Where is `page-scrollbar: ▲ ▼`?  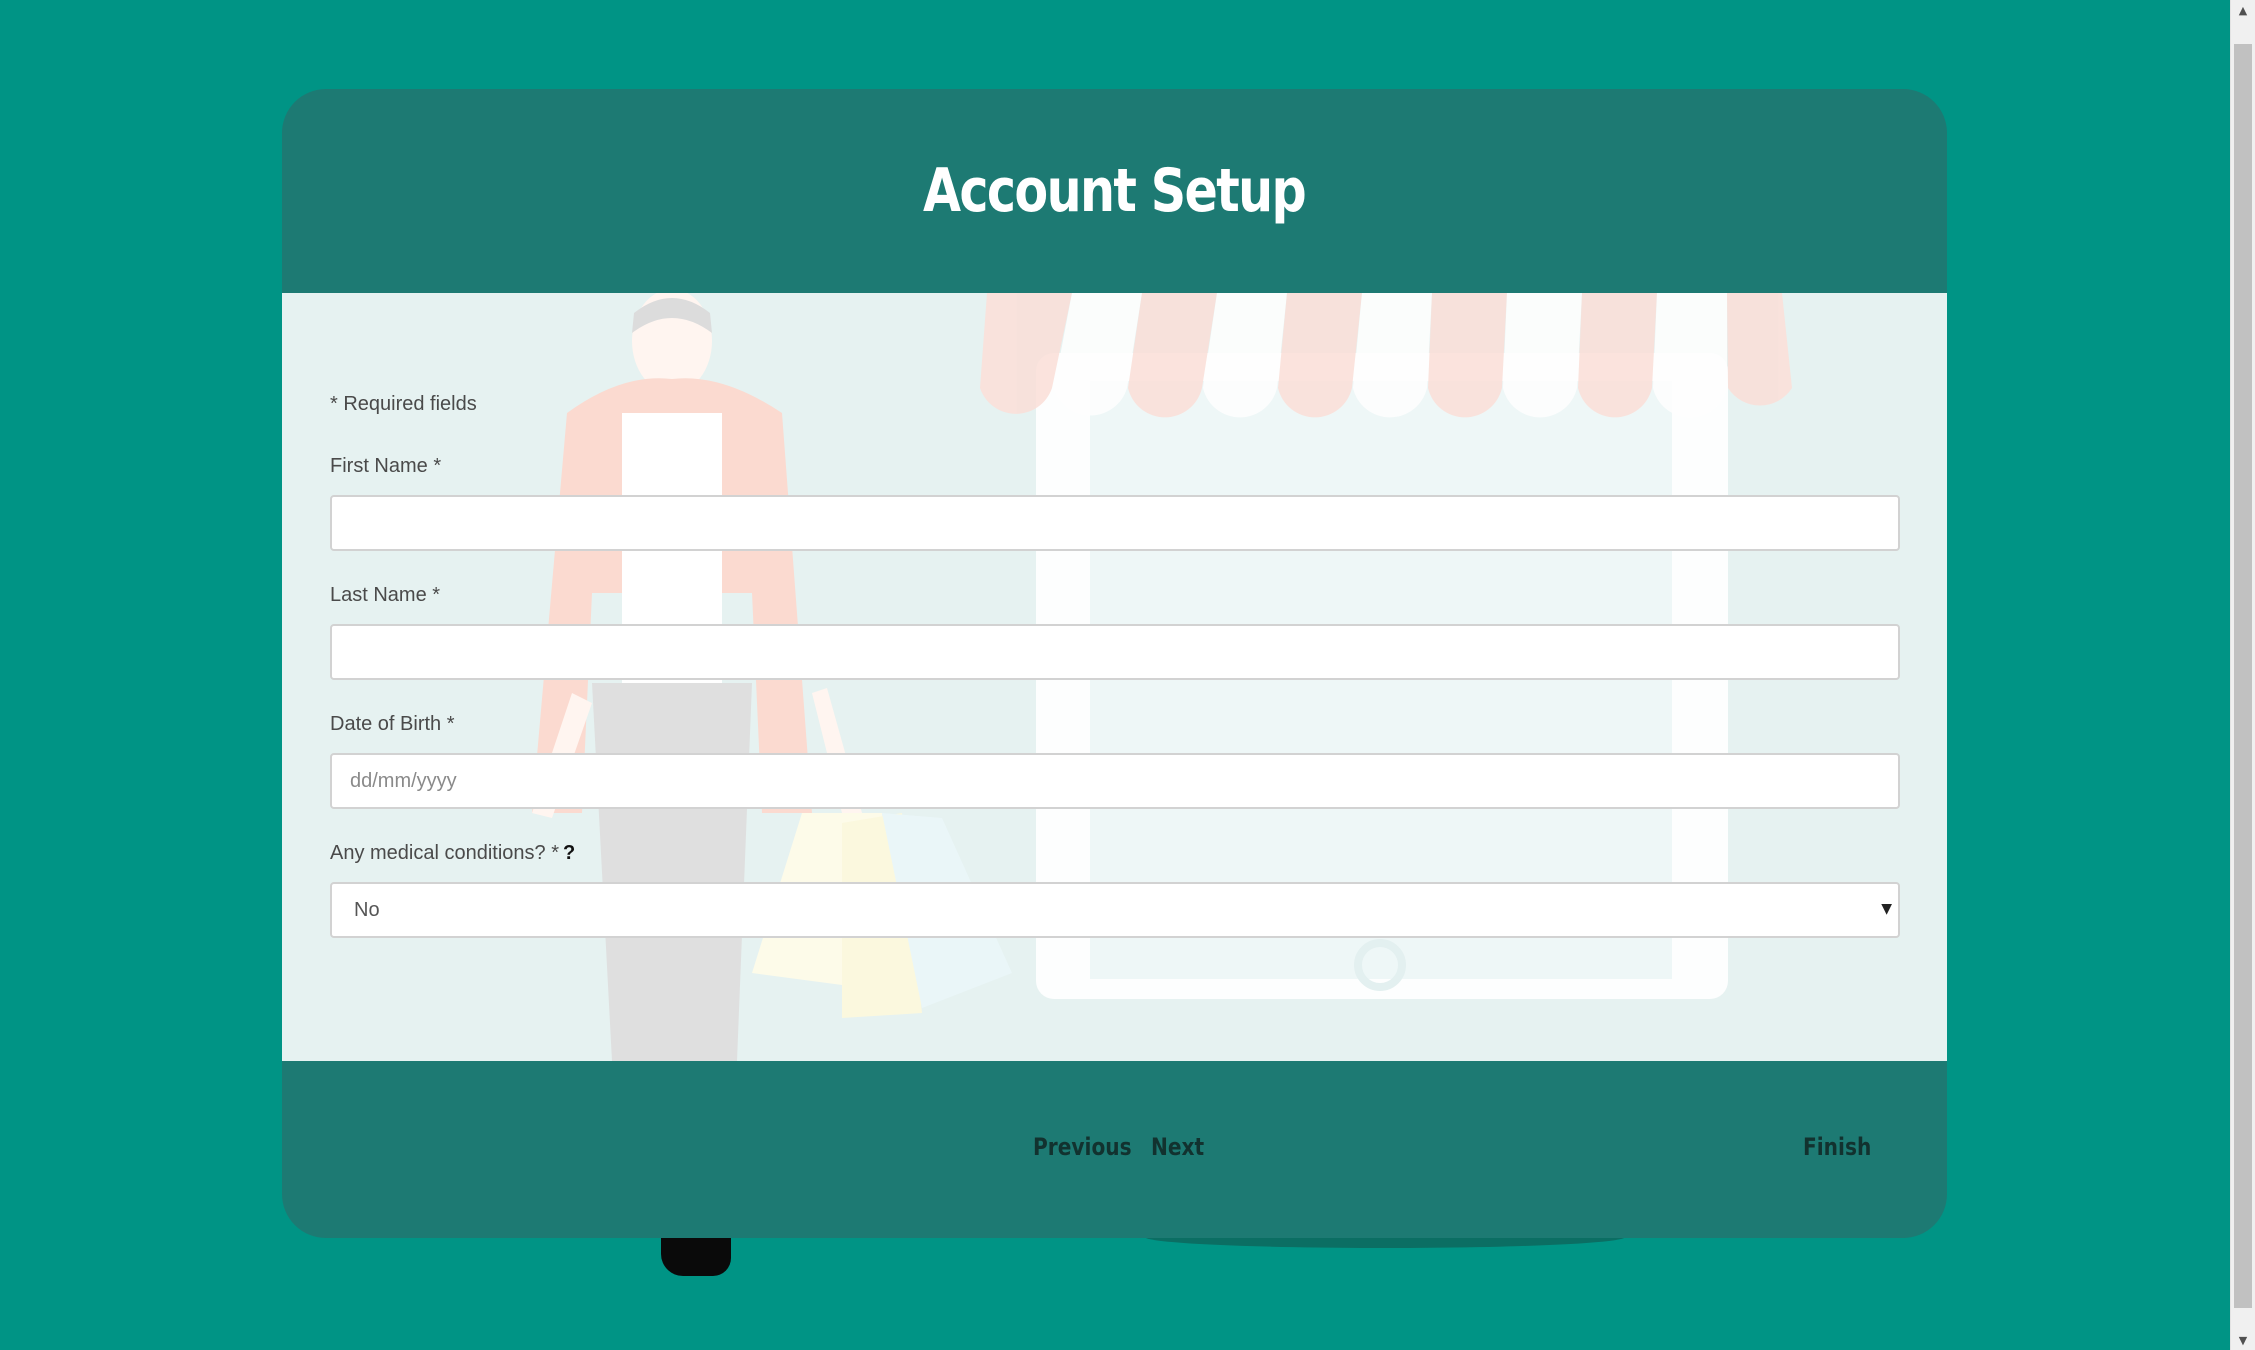 page-scrollbar: ▲ ▼ is located at coordinates (2242, 675).